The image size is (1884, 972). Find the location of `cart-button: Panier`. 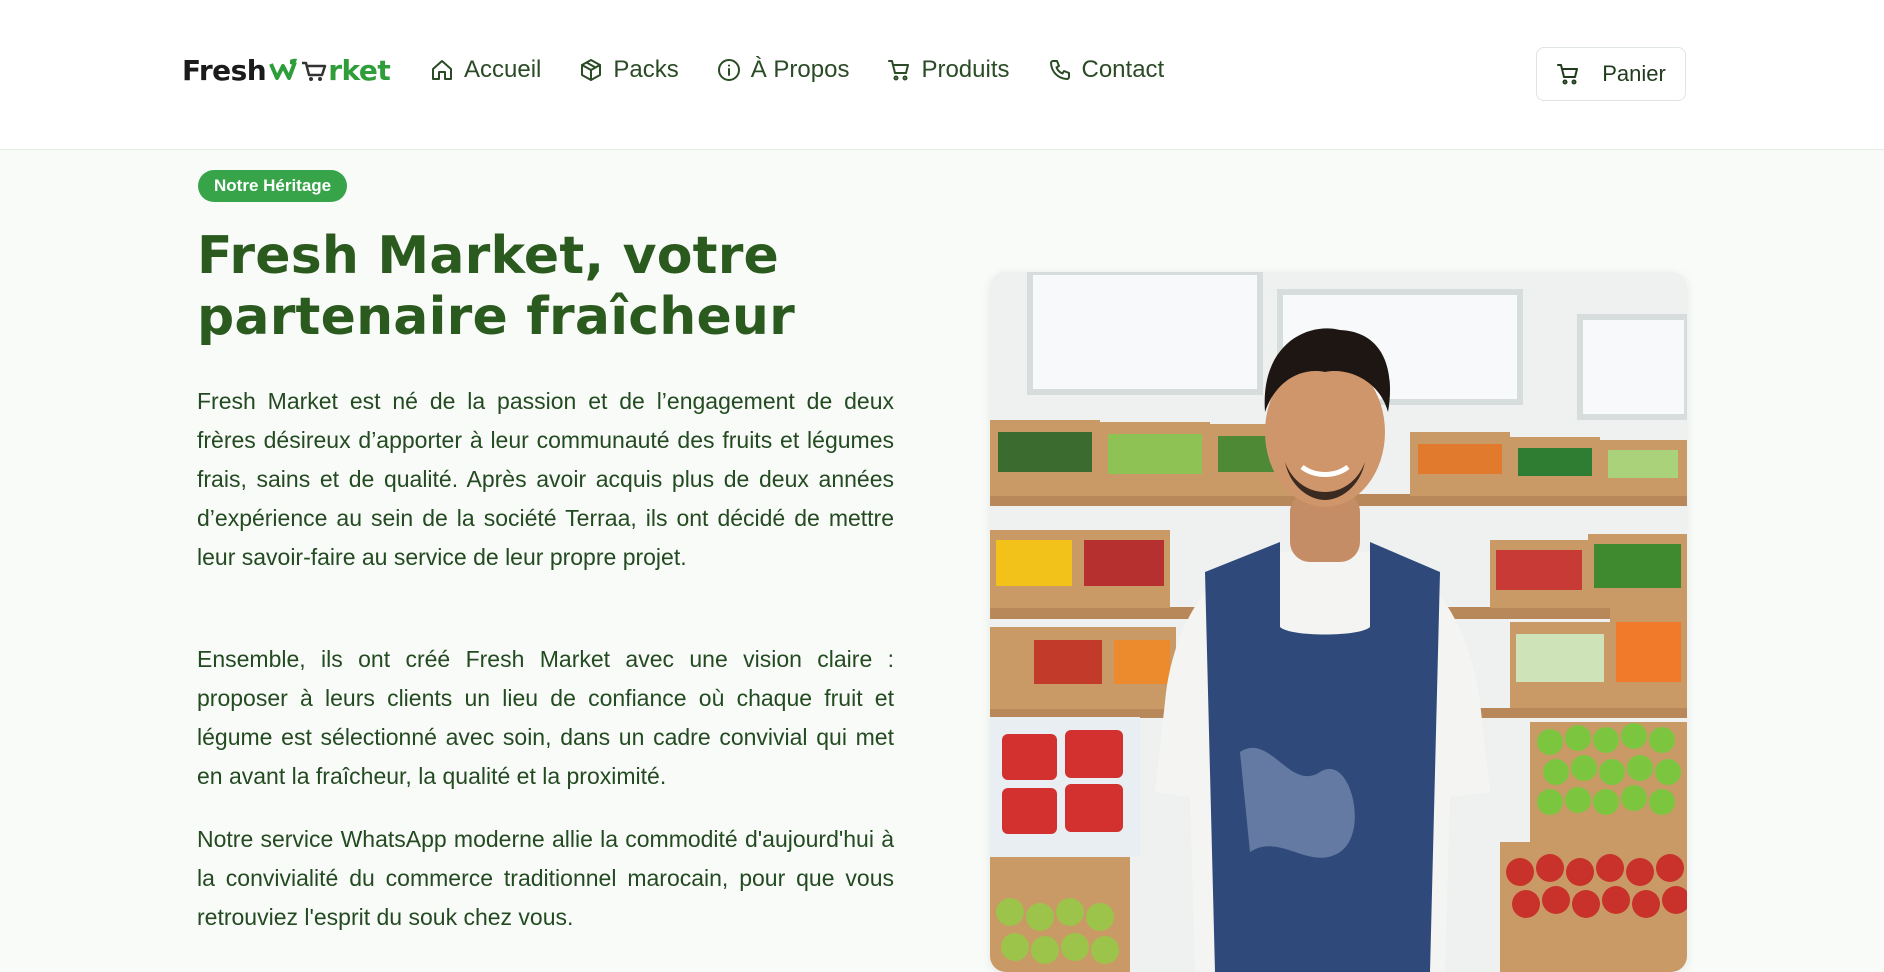

cart-button: Panier is located at coordinates (1611, 74).